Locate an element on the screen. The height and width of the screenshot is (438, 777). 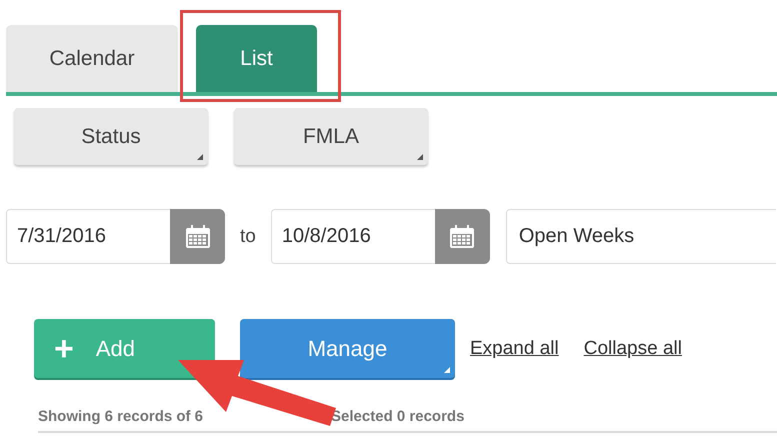
filter-dropdown: Status is located at coordinates (111, 136).